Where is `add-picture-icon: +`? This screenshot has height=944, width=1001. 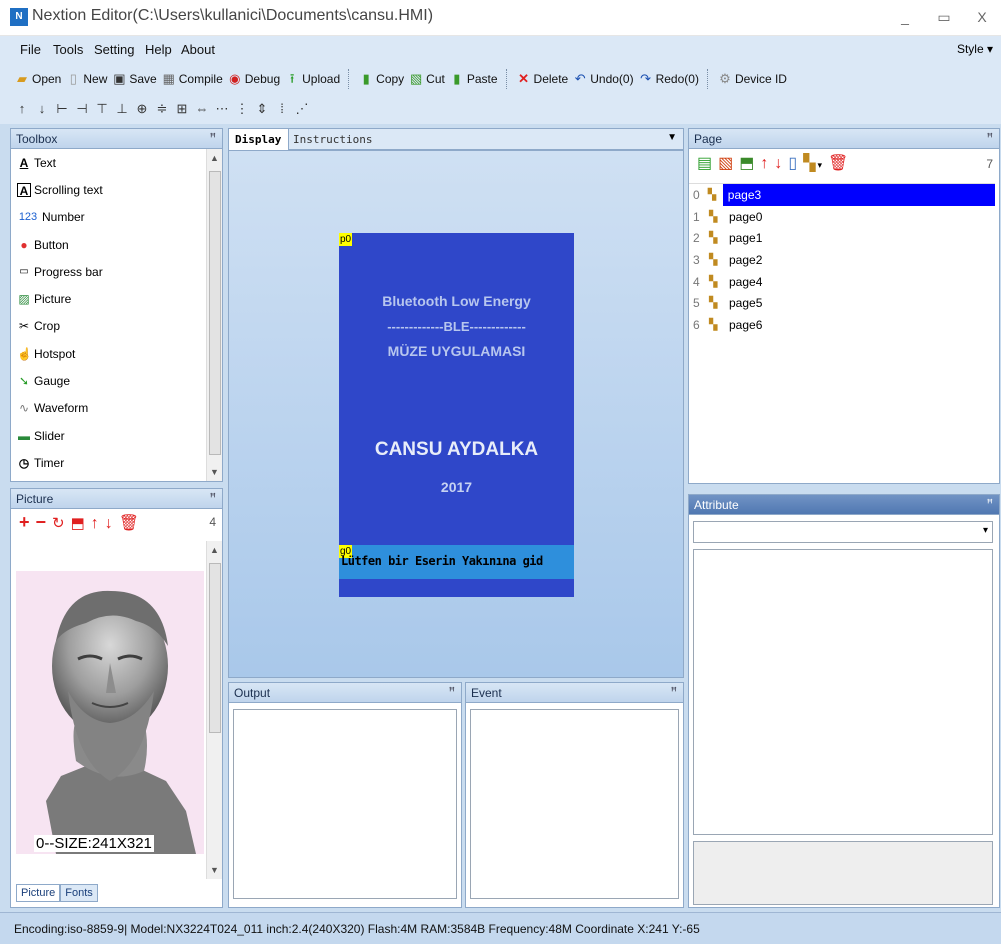 add-picture-icon: + is located at coordinates (24, 522).